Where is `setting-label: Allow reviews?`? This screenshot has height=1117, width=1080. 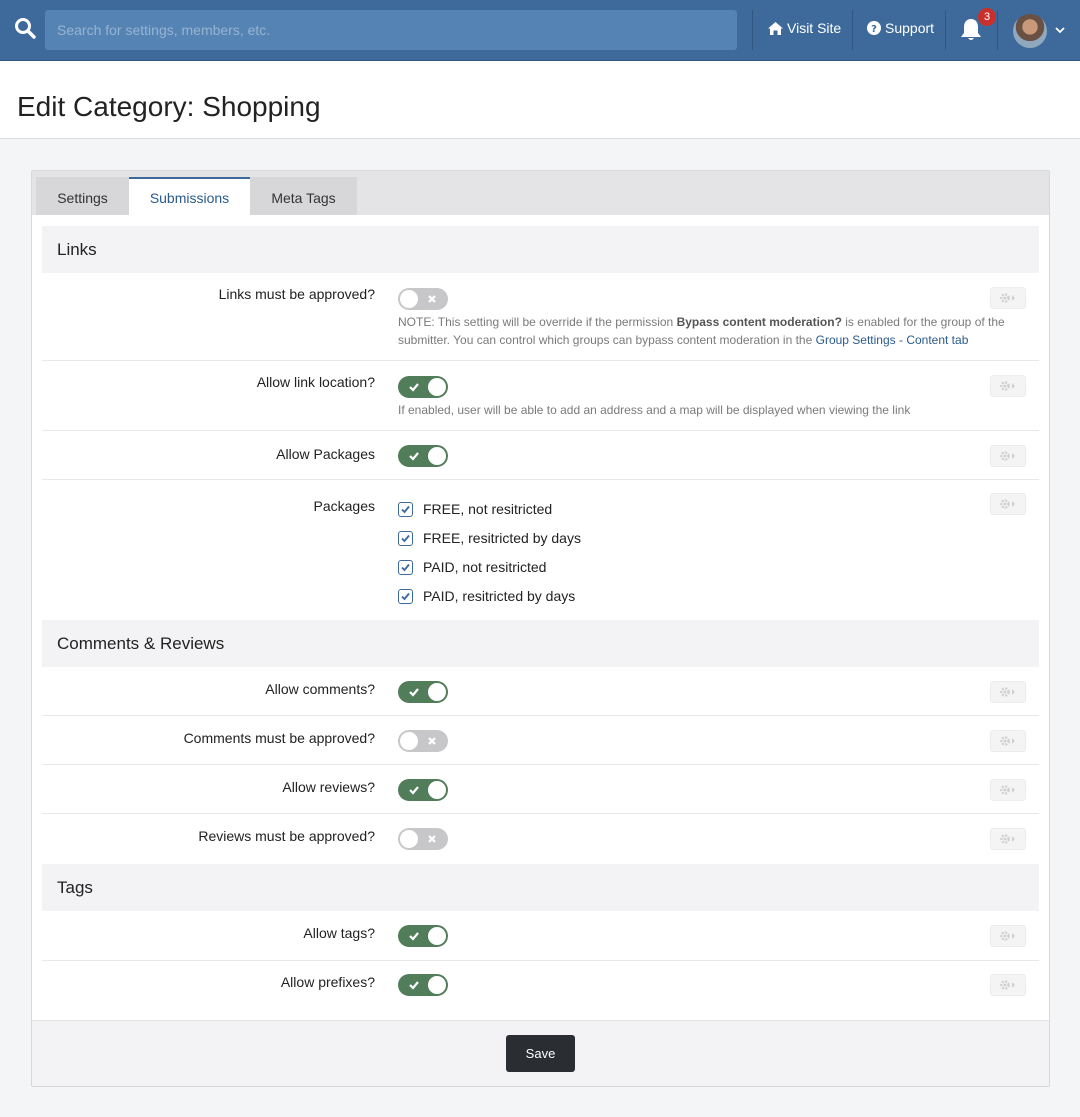
setting-label: Allow reviews? is located at coordinates (328, 787).